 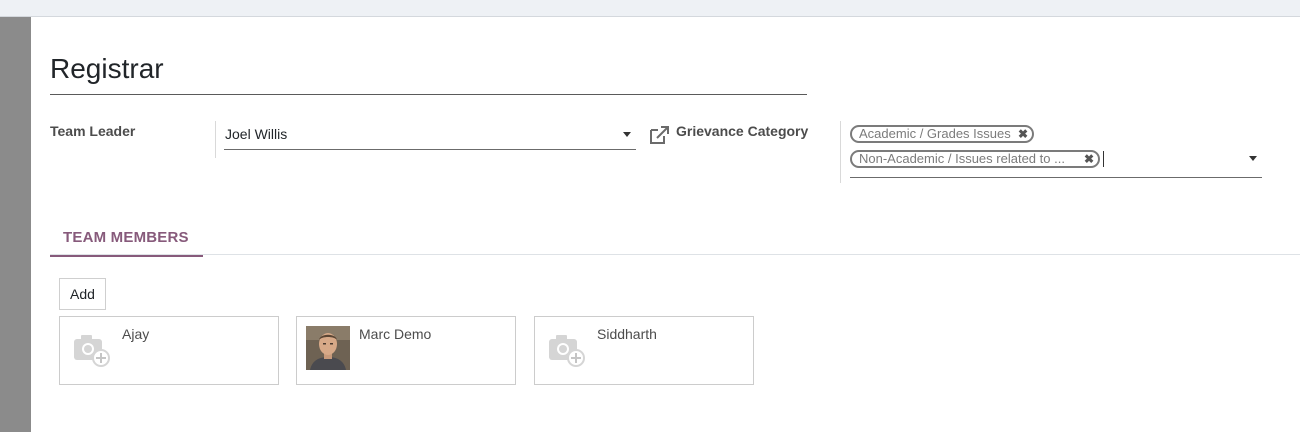 I want to click on member-card: Marc Demo, so click(x=406, y=350).